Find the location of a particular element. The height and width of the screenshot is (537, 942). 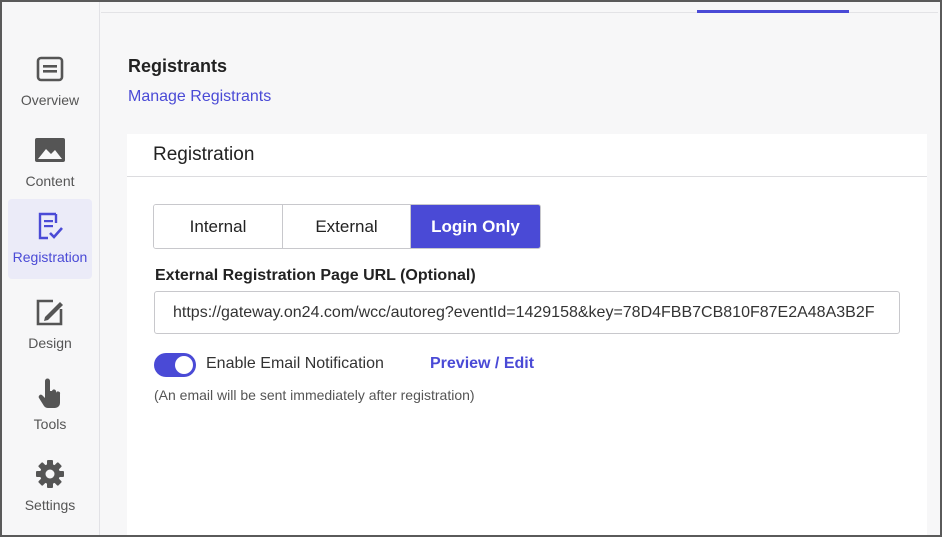

sidebar-item-label: Overview is located at coordinates (50, 100).